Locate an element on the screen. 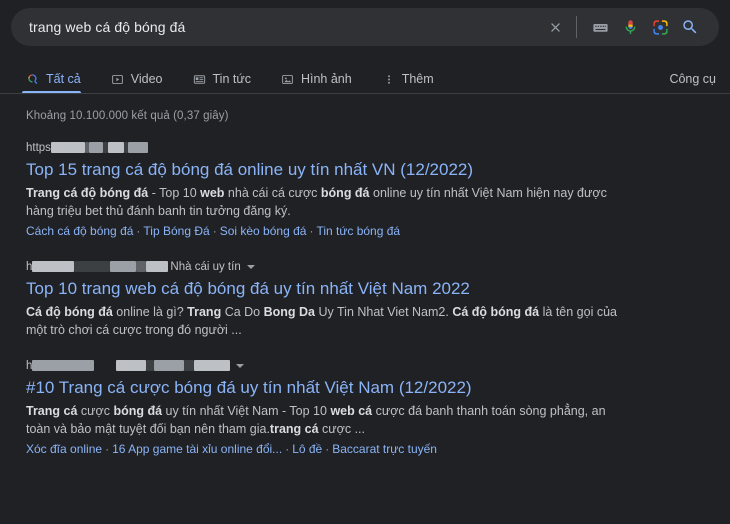 The height and width of the screenshot is (524, 730). tab-video: Video is located at coordinates (144, 83).